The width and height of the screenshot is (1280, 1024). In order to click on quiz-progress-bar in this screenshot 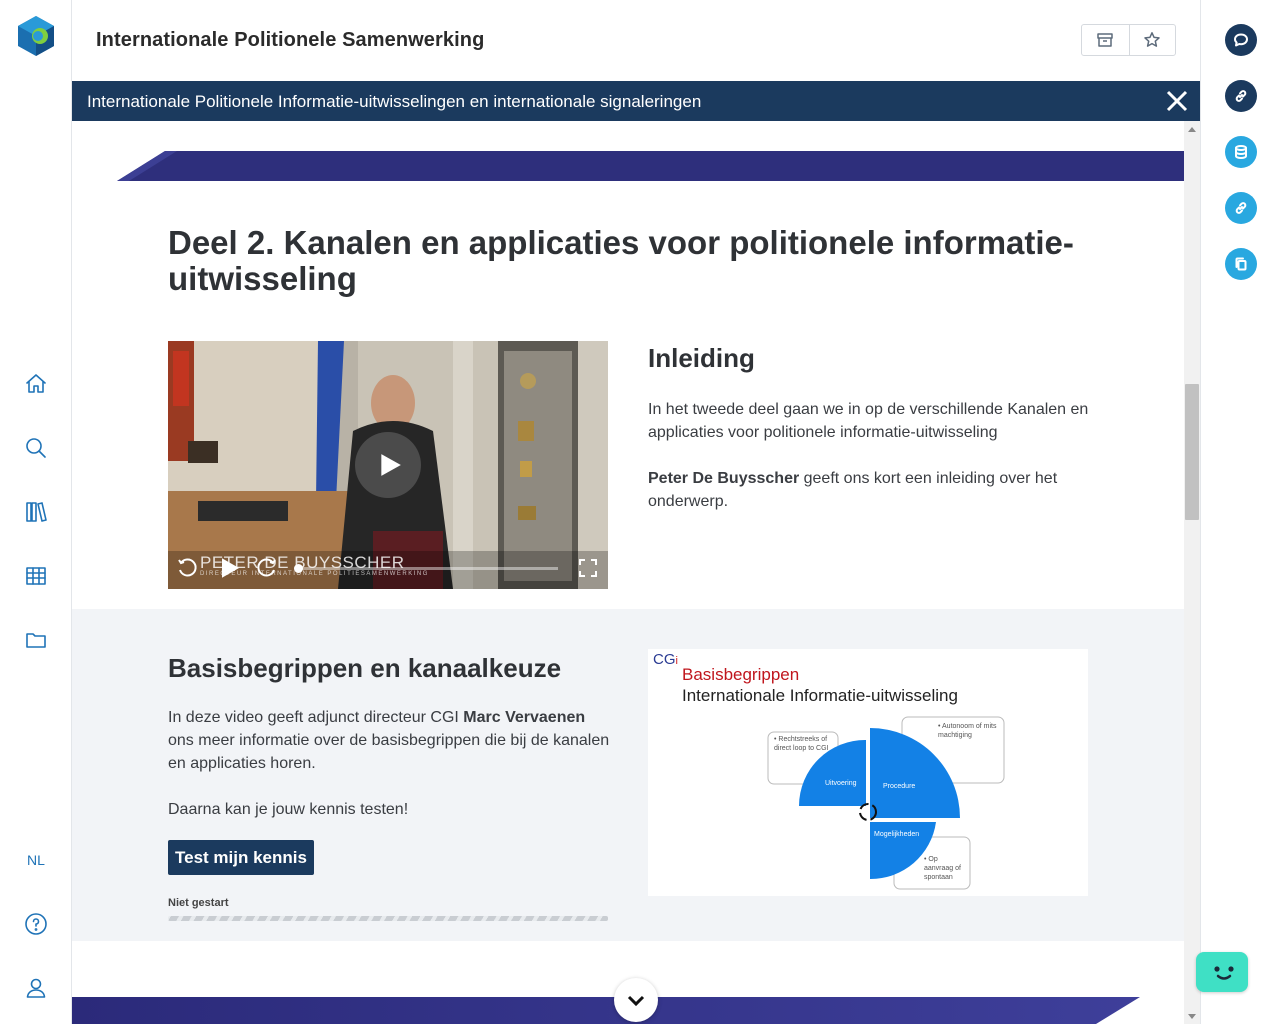, I will do `click(388, 918)`.